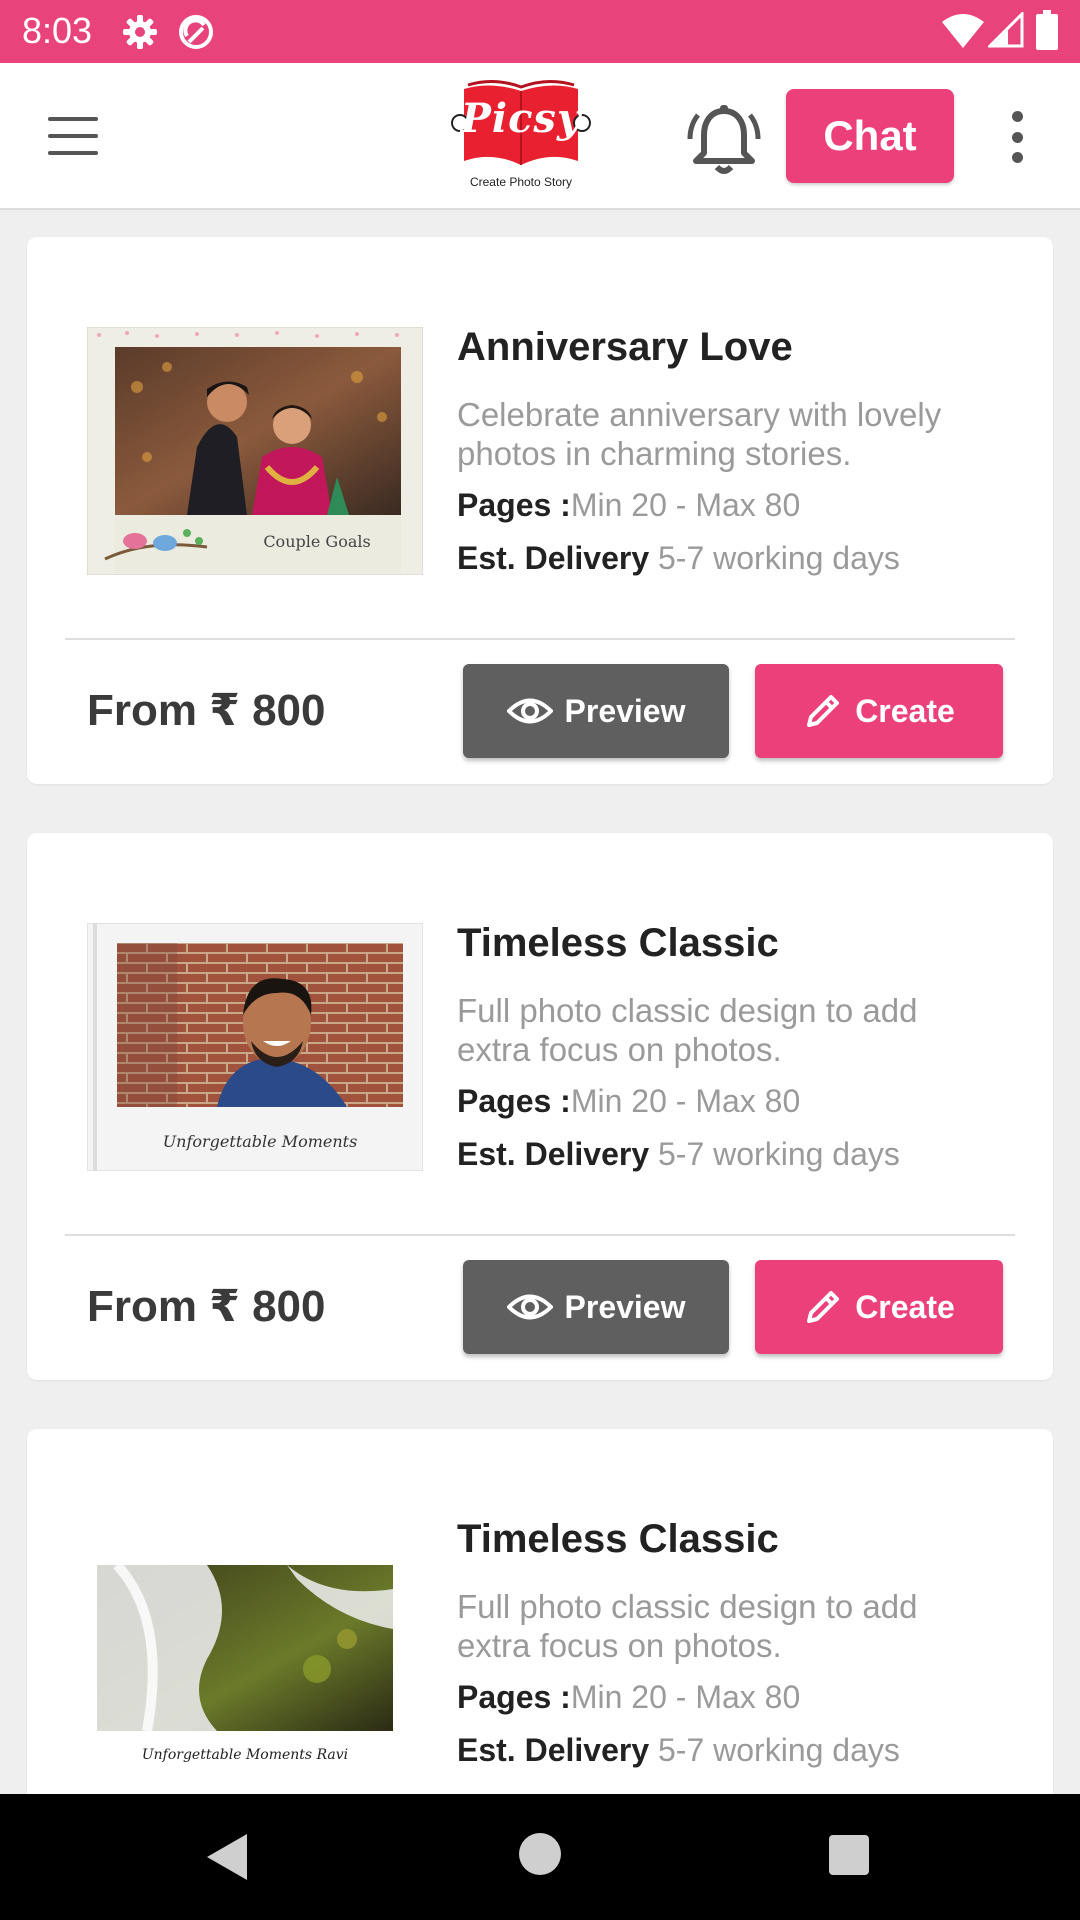  What do you see at coordinates (521, 182) in the screenshot?
I see `logo-tagline: Create Photo Story` at bounding box center [521, 182].